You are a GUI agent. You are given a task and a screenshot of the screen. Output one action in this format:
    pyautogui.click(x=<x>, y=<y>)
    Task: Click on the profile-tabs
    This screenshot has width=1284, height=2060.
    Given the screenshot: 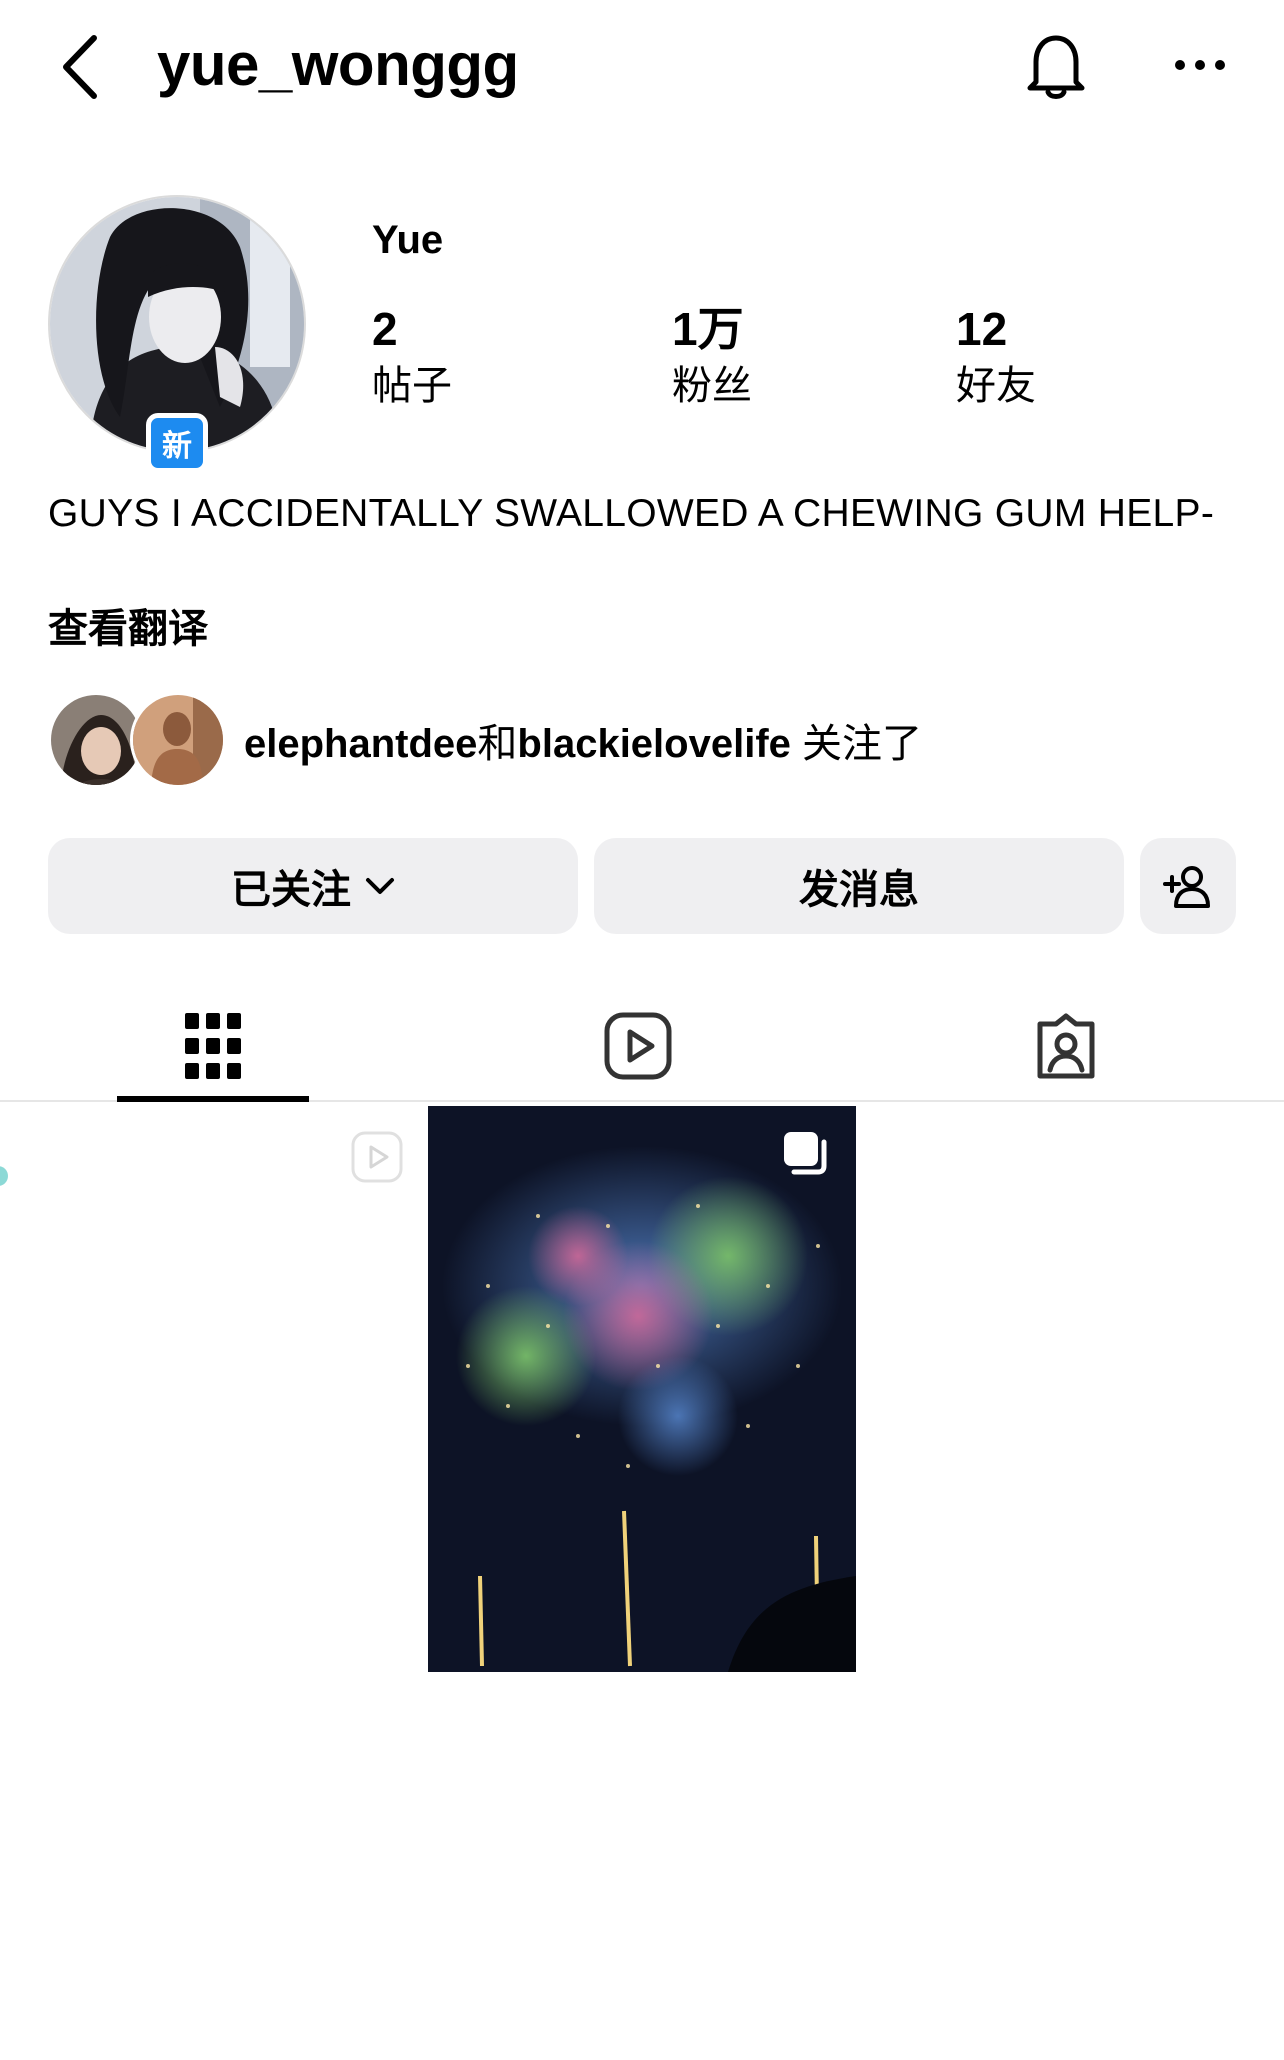 What is the action you would take?
    pyautogui.click(x=642, y=1046)
    